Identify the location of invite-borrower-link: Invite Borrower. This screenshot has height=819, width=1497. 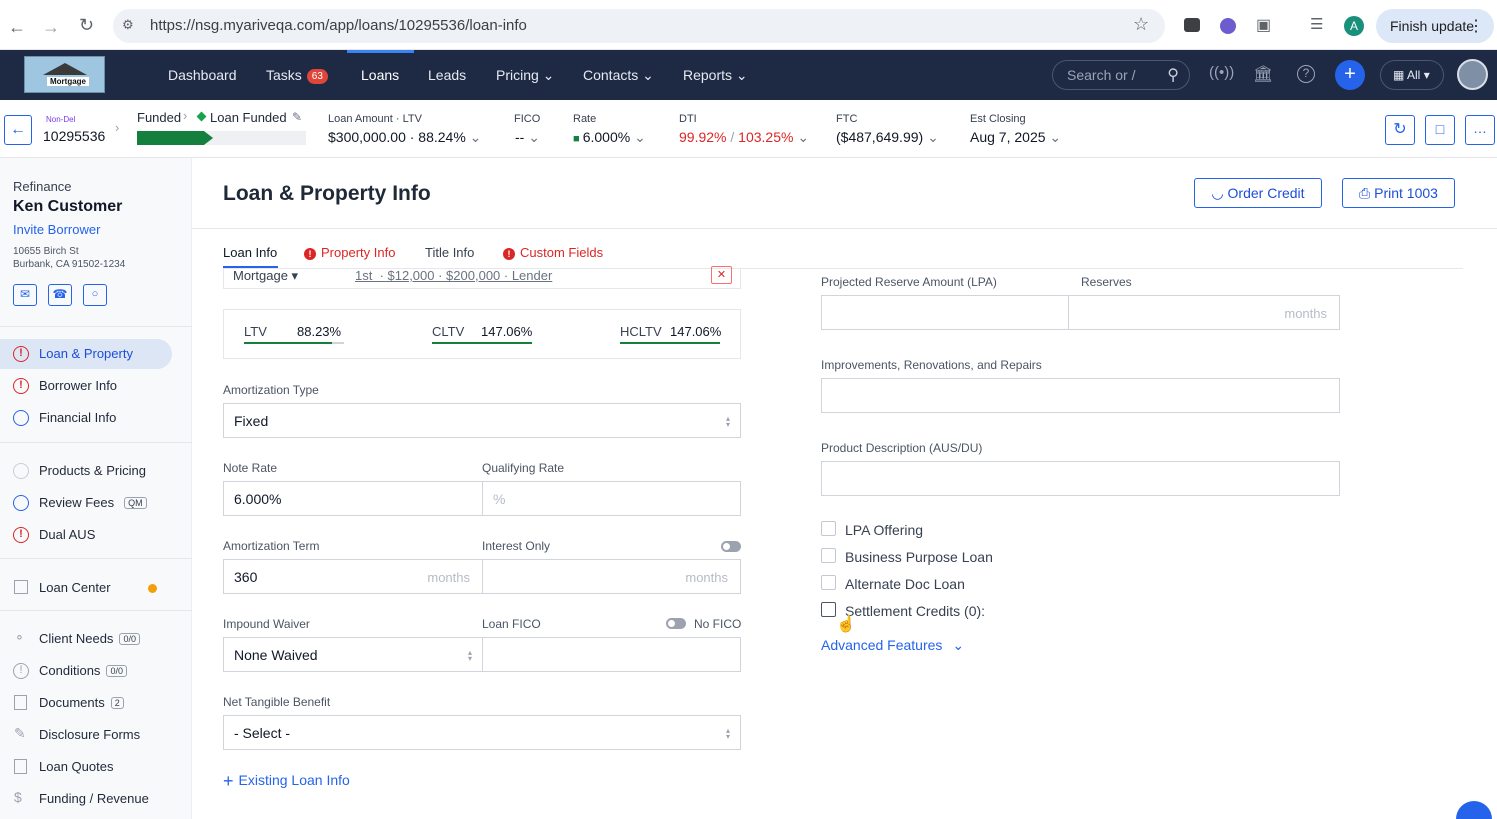
(56, 229).